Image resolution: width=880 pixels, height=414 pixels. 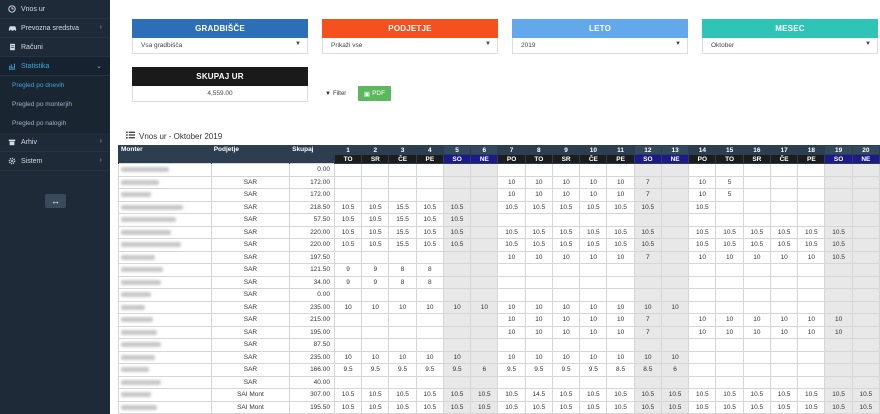 I want to click on col-header-monter: Monter, so click(x=165, y=154).